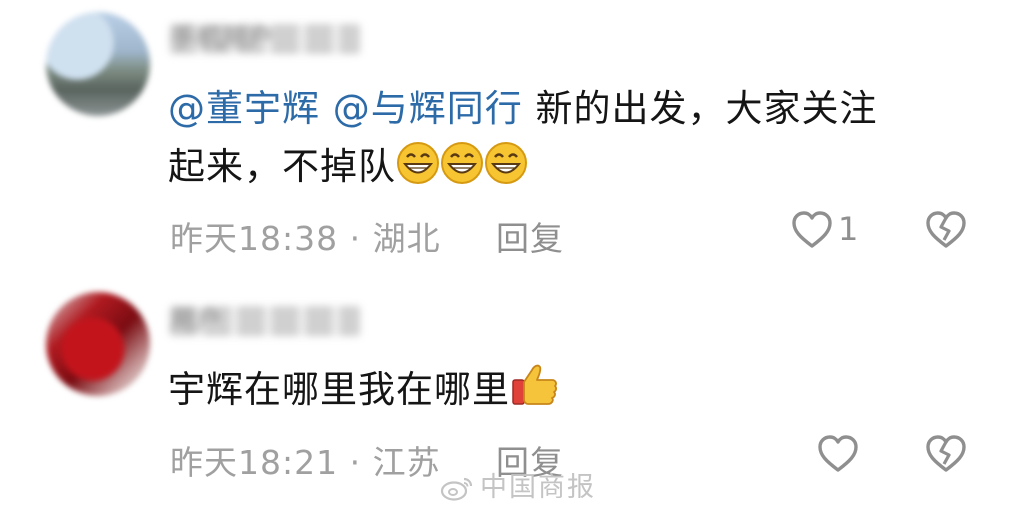 The image size is (1024, 513). I want to click on like-button: 1, so click(825, 230).